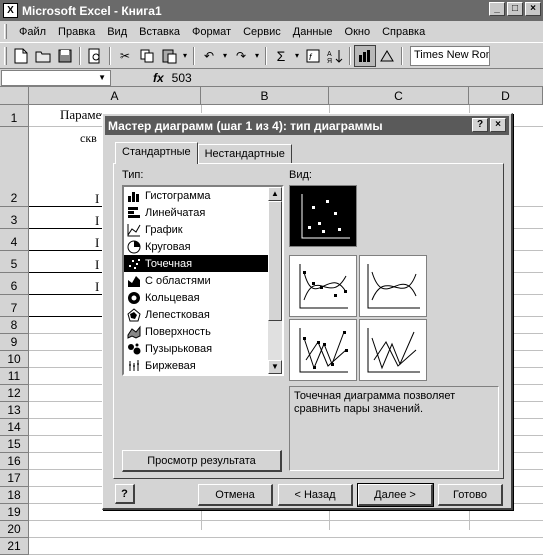 This screenshot has width=543, height=555. Describe the element at coordinates (202, 461) in the screenshot. I see `preview-result-button: Просмотр результата` at that location.